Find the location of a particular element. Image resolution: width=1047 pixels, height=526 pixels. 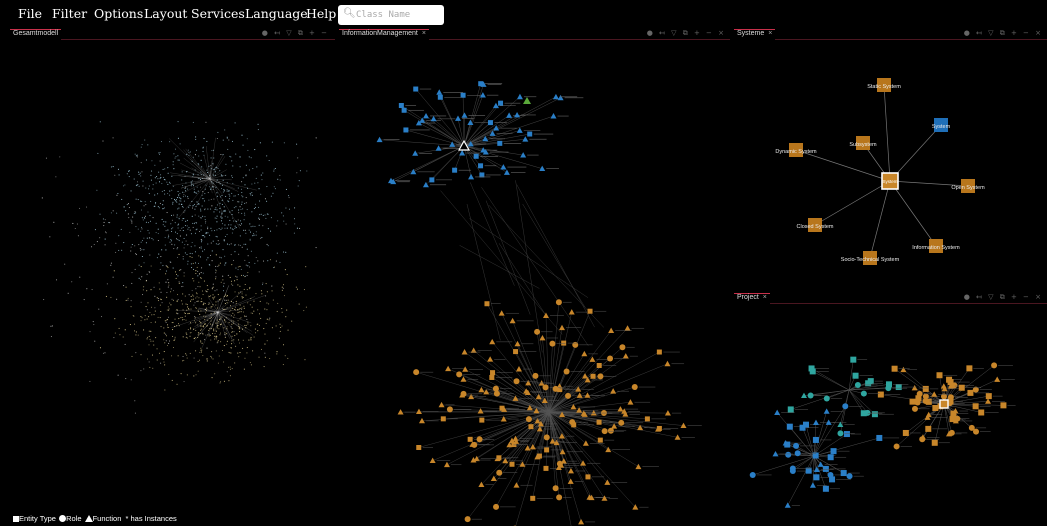

search-input is located at coordinates (398, 15).